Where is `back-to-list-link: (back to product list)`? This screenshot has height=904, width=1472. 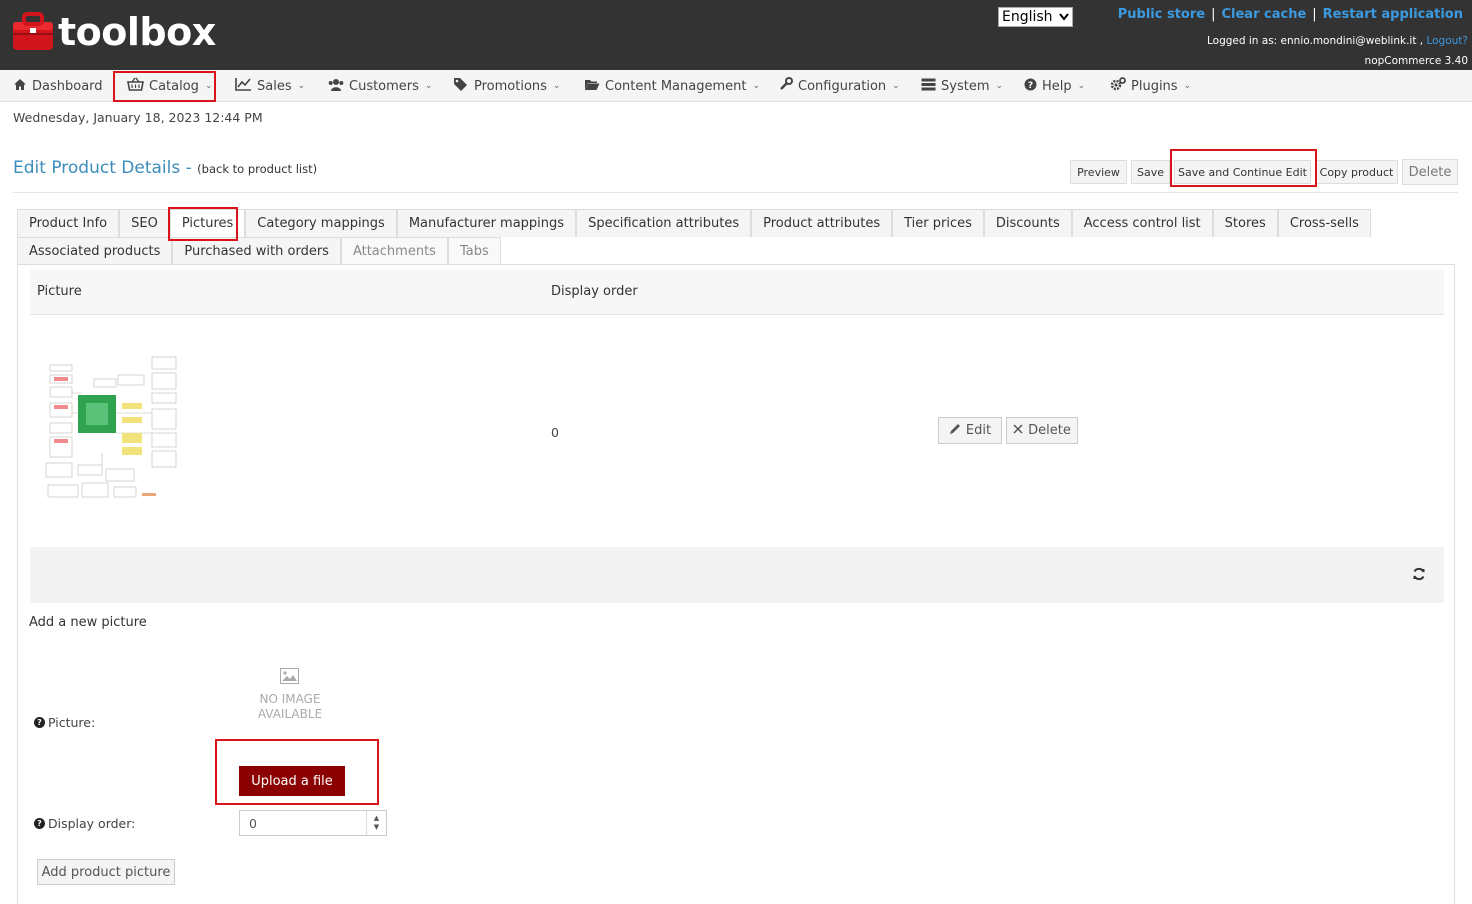 back-to-list-link: (back to product list) is located at coordinates (257, 169).